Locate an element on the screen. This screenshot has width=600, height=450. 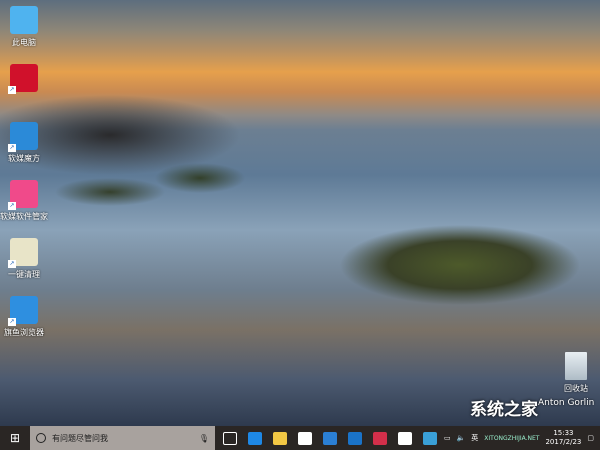
taskbar-task-view-button is located at coordinates (229, 438).